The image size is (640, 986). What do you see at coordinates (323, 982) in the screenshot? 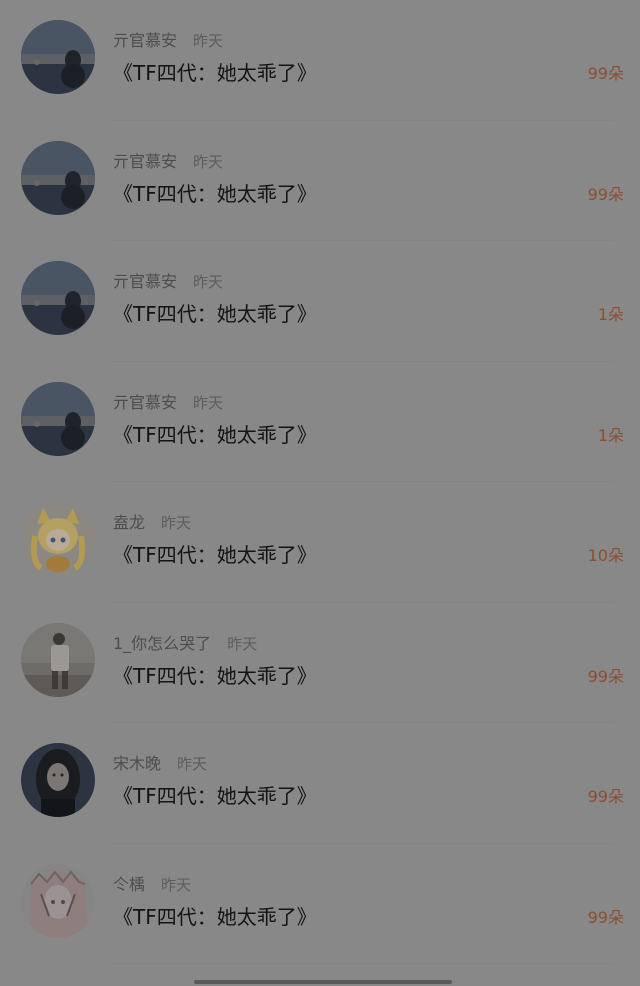
I see `home-indicator` at bounding box center [323, 982].